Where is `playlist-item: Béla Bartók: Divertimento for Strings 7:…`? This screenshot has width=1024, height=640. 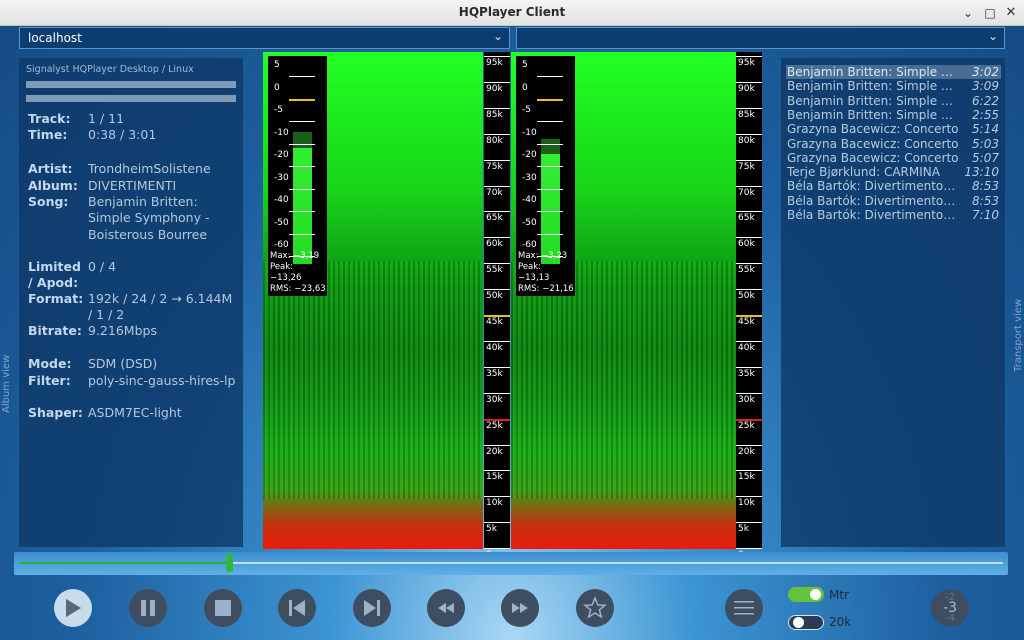
playlist-item: Béla Bartók: Divertimento for Strings 7:… is located at coordinates (893, 215).